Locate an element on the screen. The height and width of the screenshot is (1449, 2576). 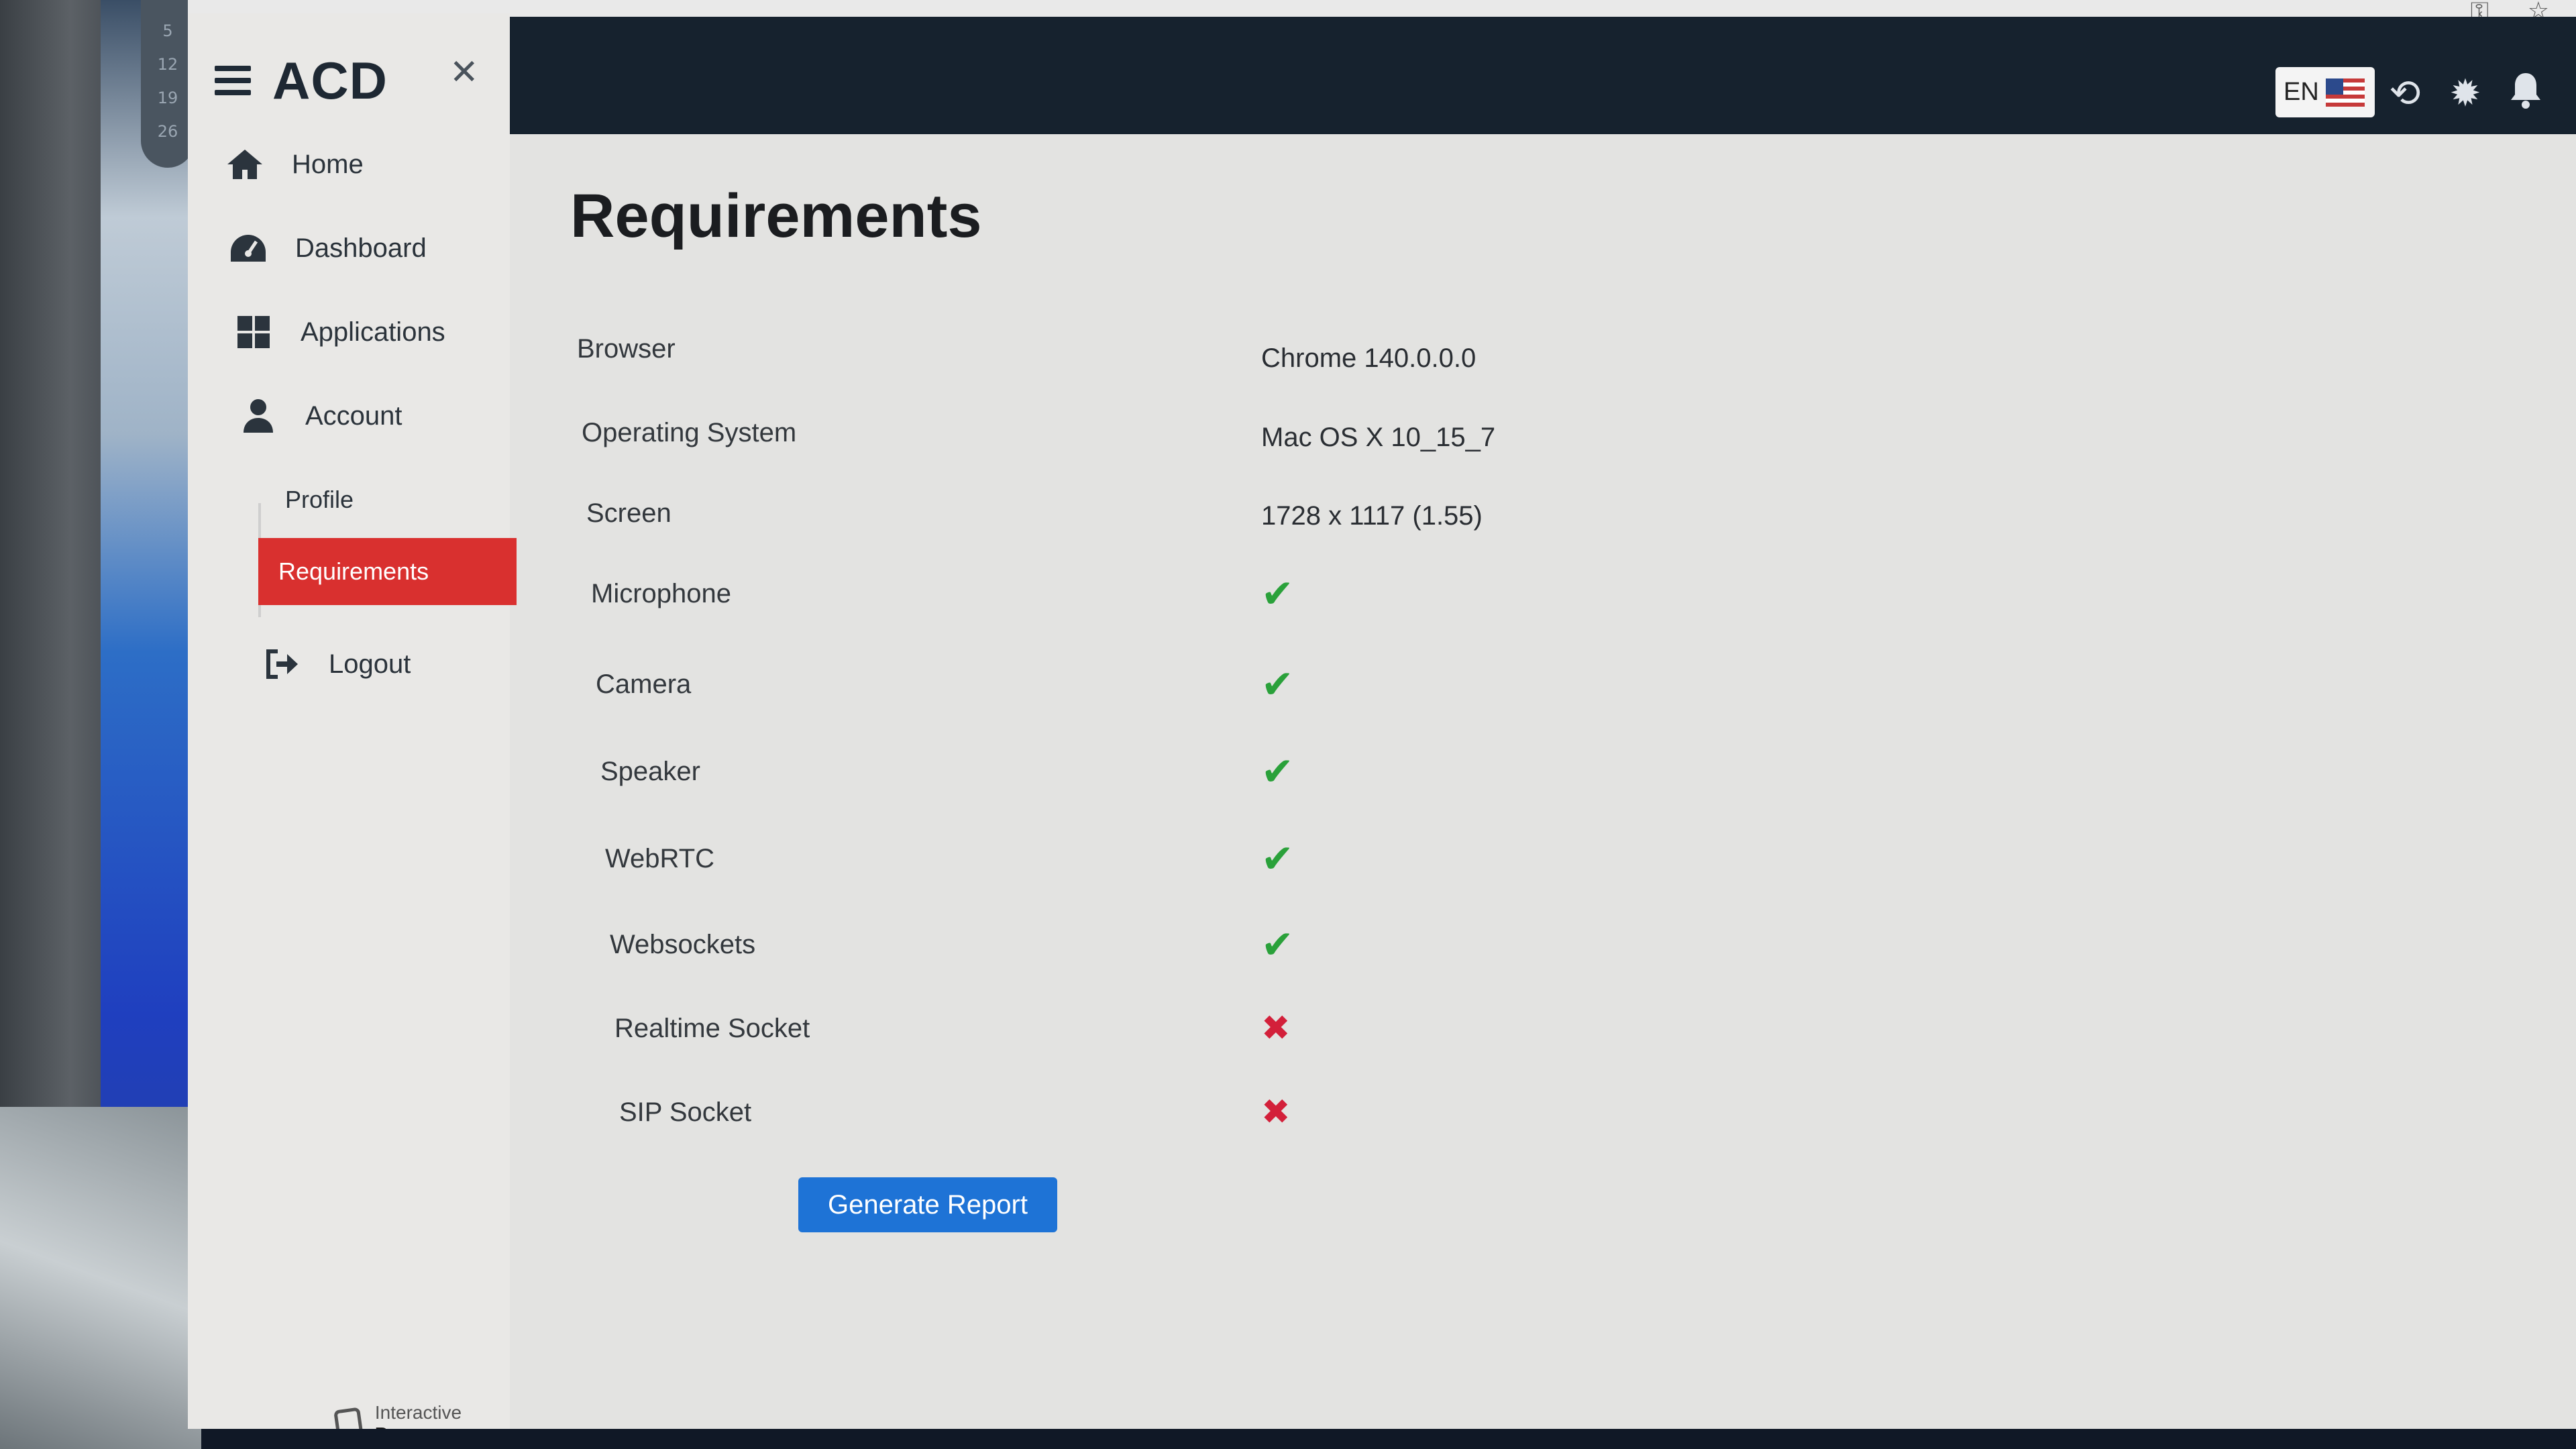
top-navbar: EN ⟲ ✹ is located at coordinates (1539, 75).